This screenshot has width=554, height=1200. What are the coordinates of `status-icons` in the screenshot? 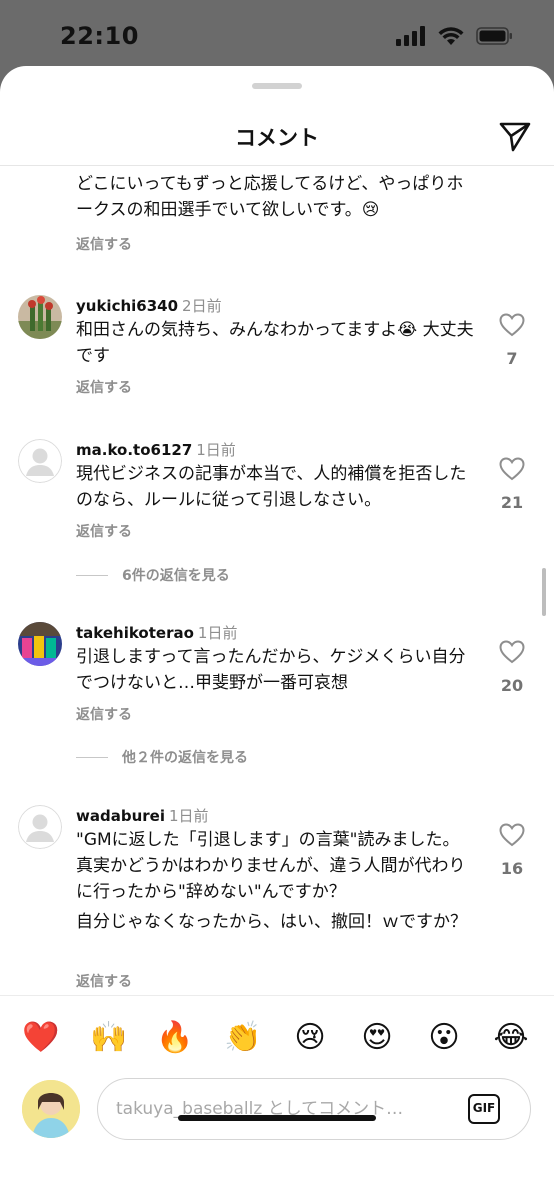 It's located at (455, 36).